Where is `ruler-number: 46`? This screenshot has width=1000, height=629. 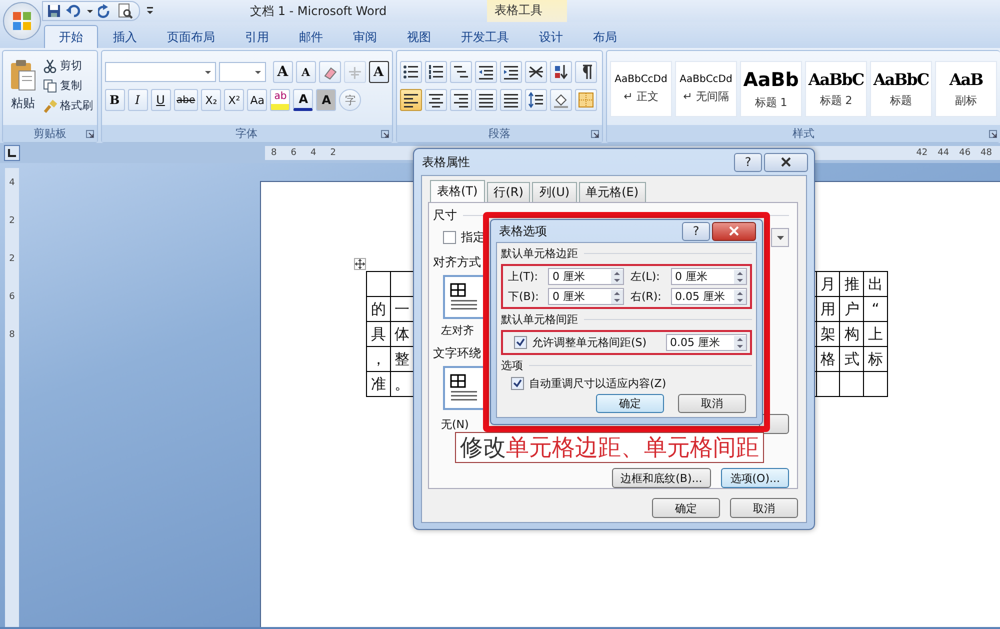
ruler-number: 46 is located at coordinates (965, 153).